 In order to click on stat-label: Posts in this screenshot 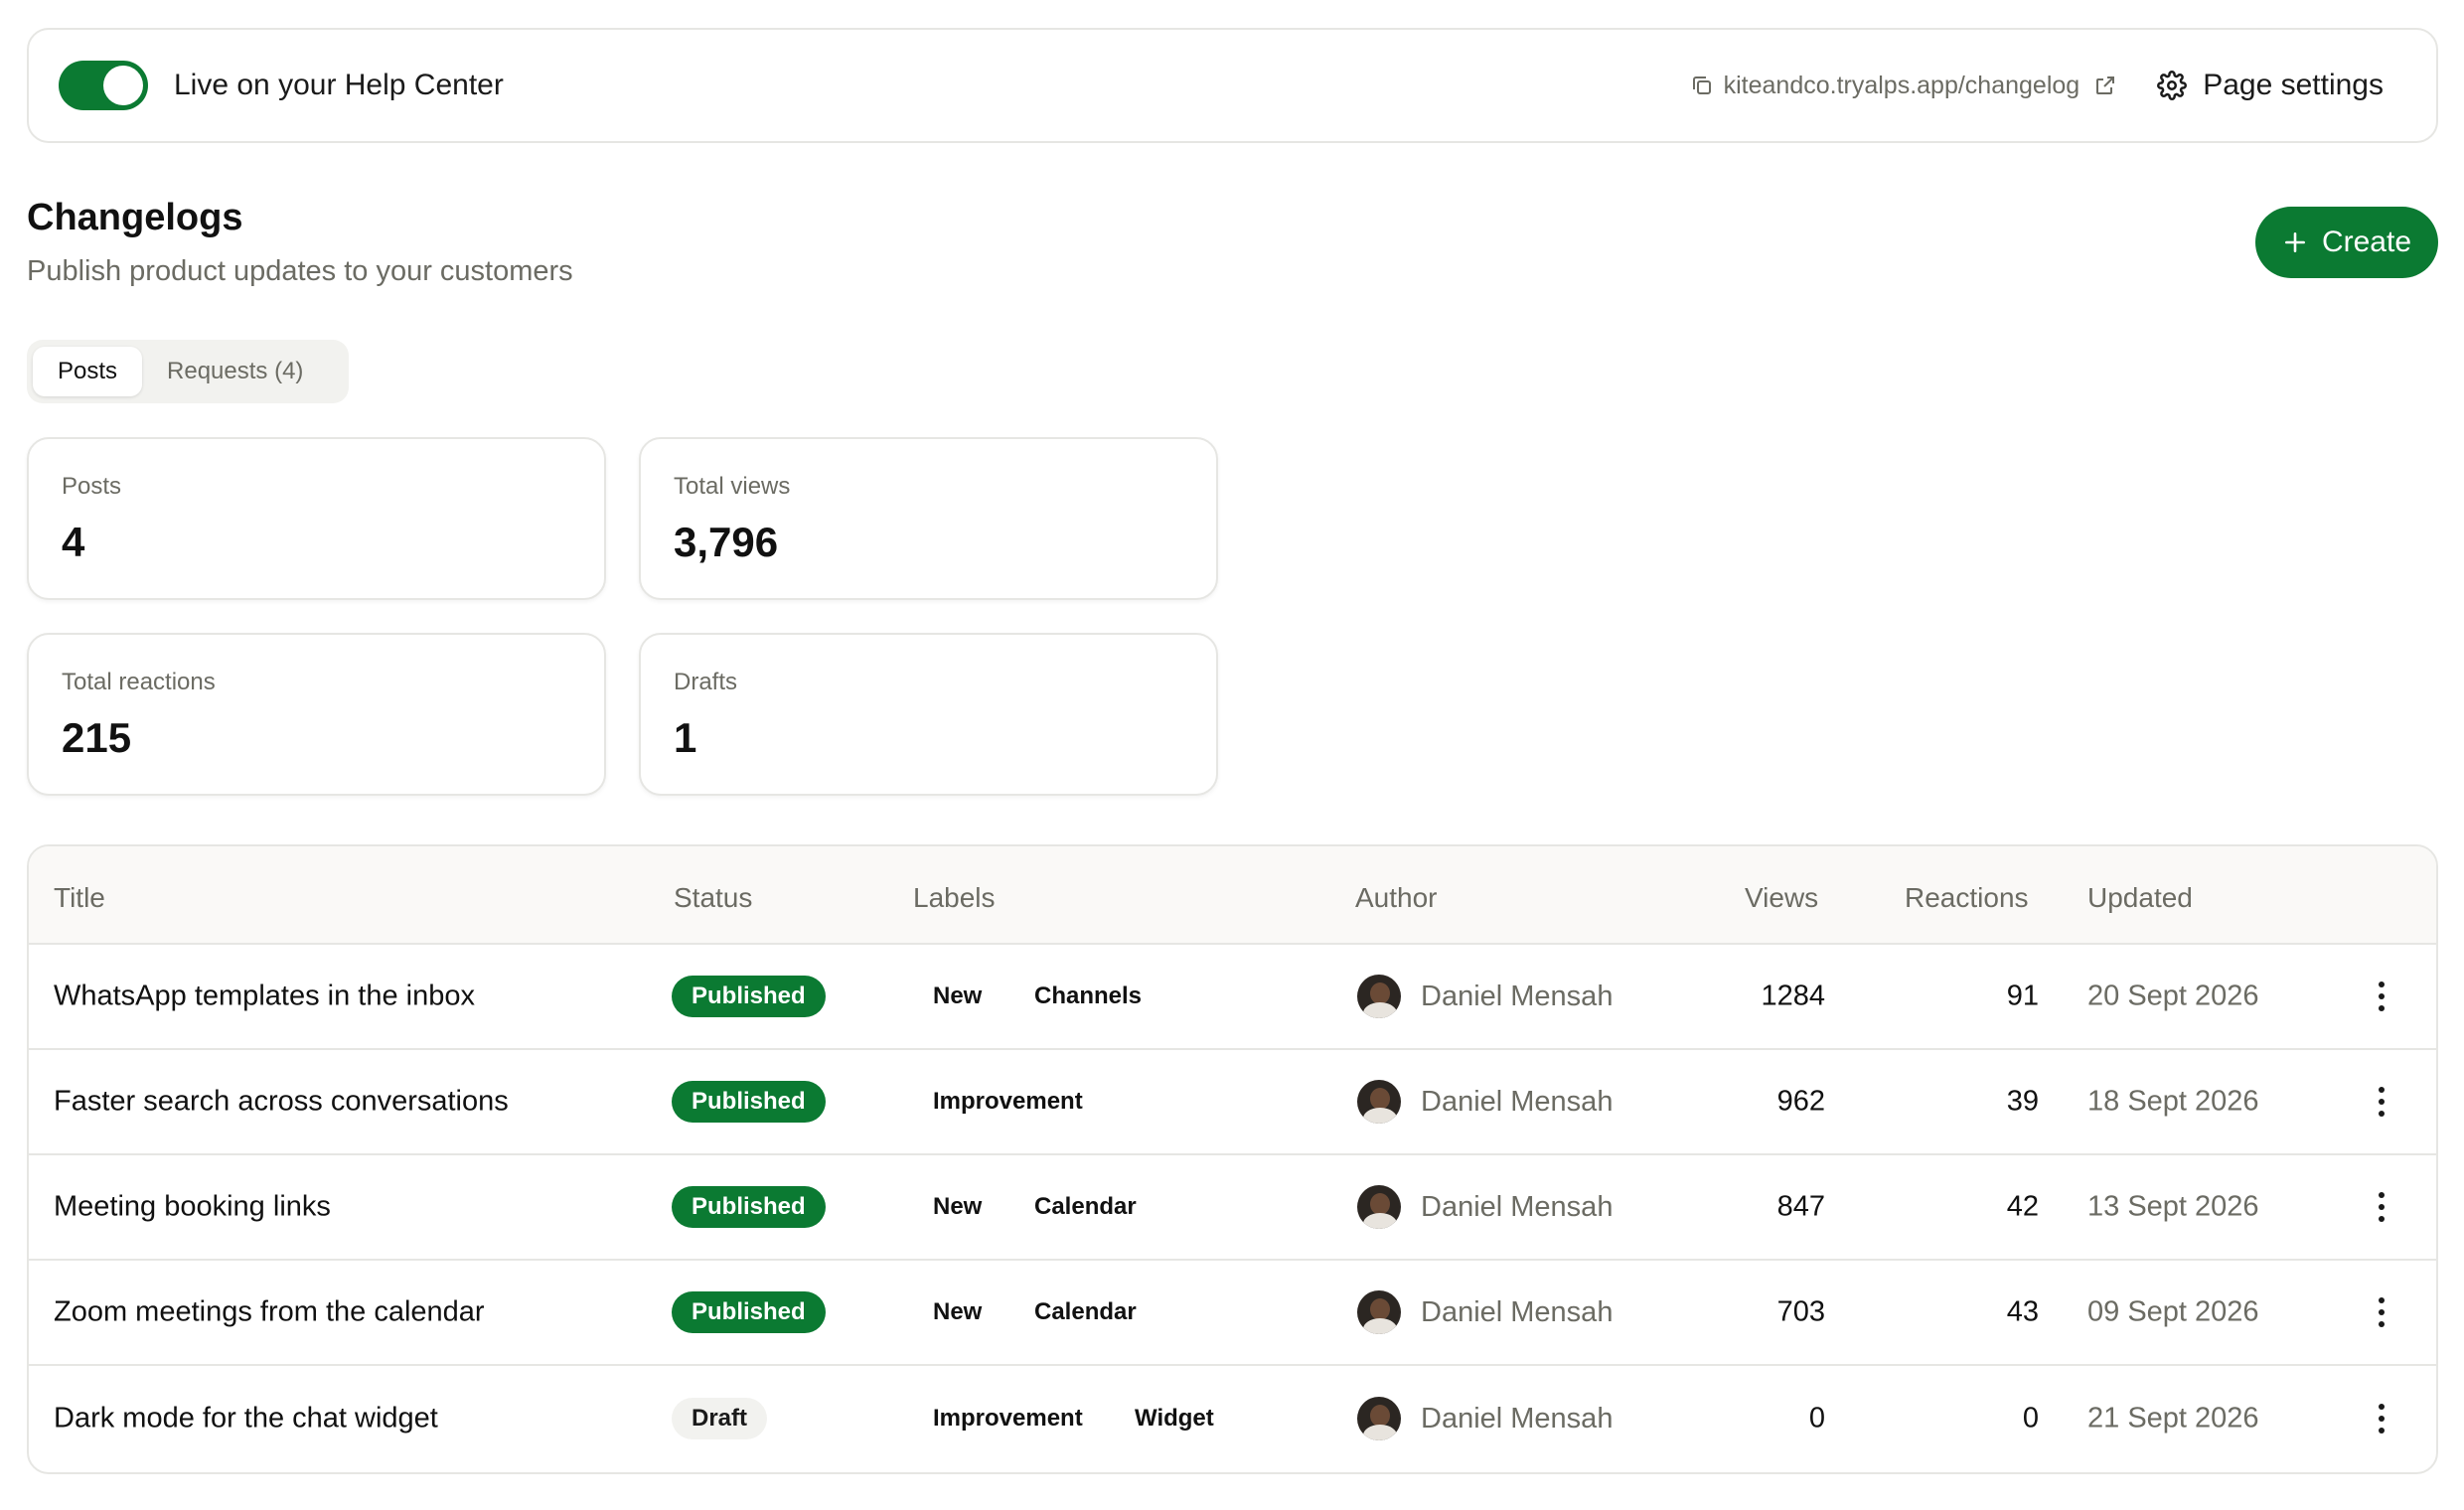, I will do `click(92, 486)`.